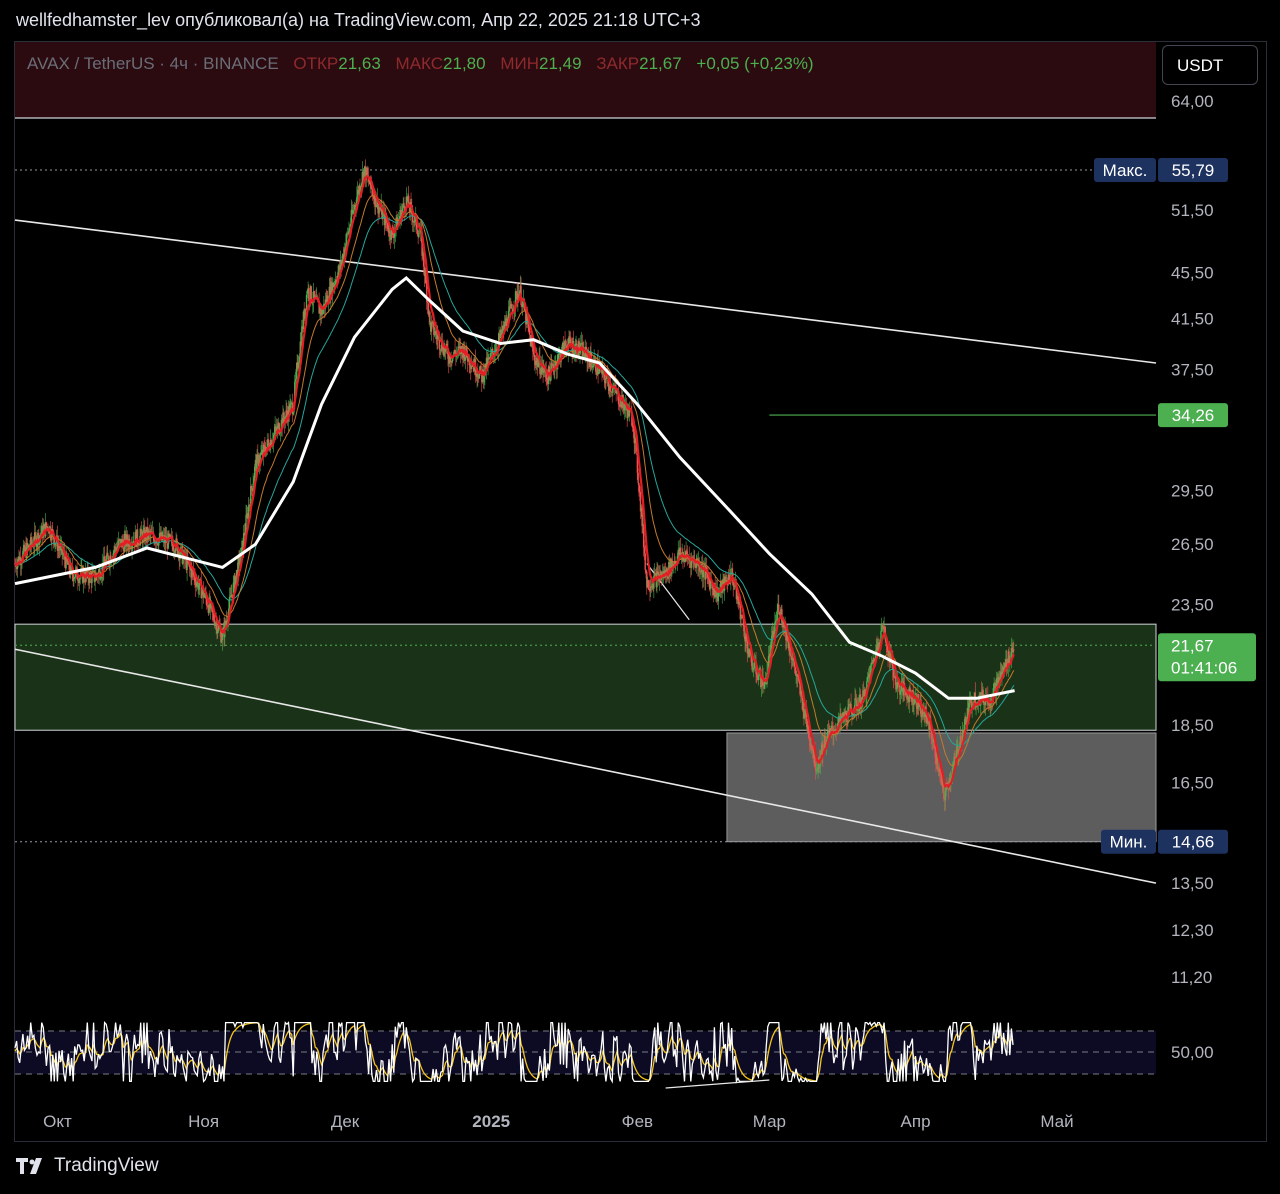  What do you see at coordinates (153, 63) in the screenshot?
I see `legend-symbol: AVAX / TetherUS · 4ч · BINANCE` at bounding box center [153, 63].